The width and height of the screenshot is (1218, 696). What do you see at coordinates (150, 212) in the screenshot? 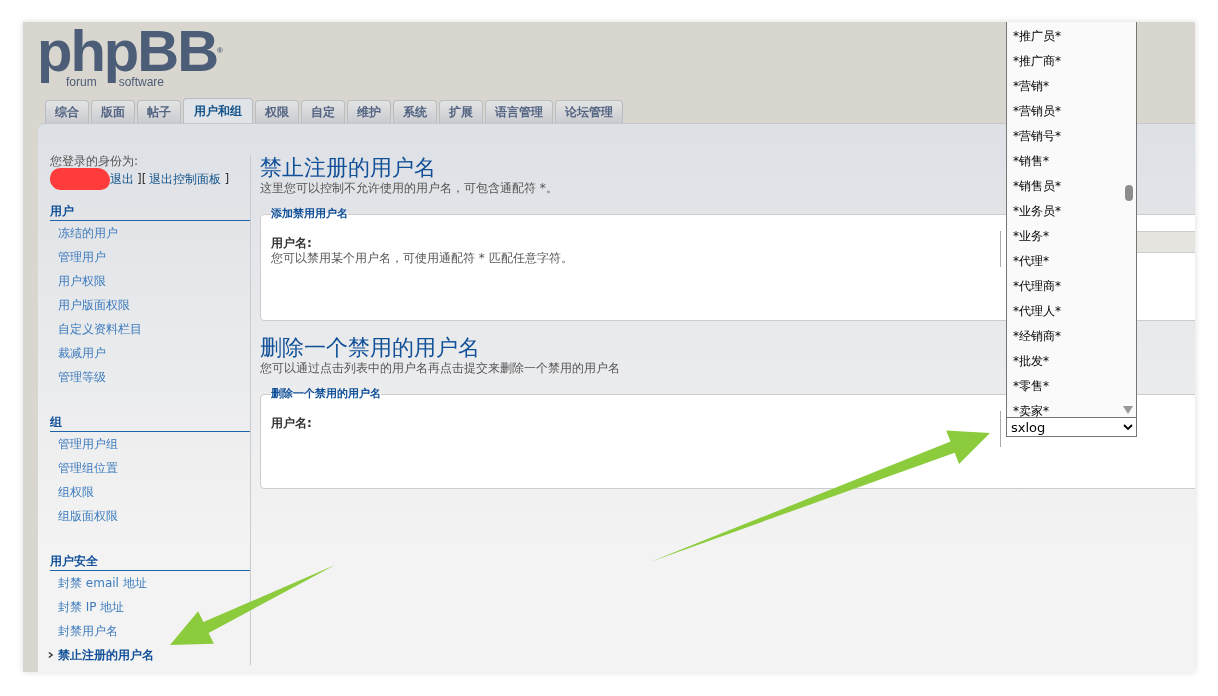
I see `menu-section-title: 用户` at bounding box center [150, 212].